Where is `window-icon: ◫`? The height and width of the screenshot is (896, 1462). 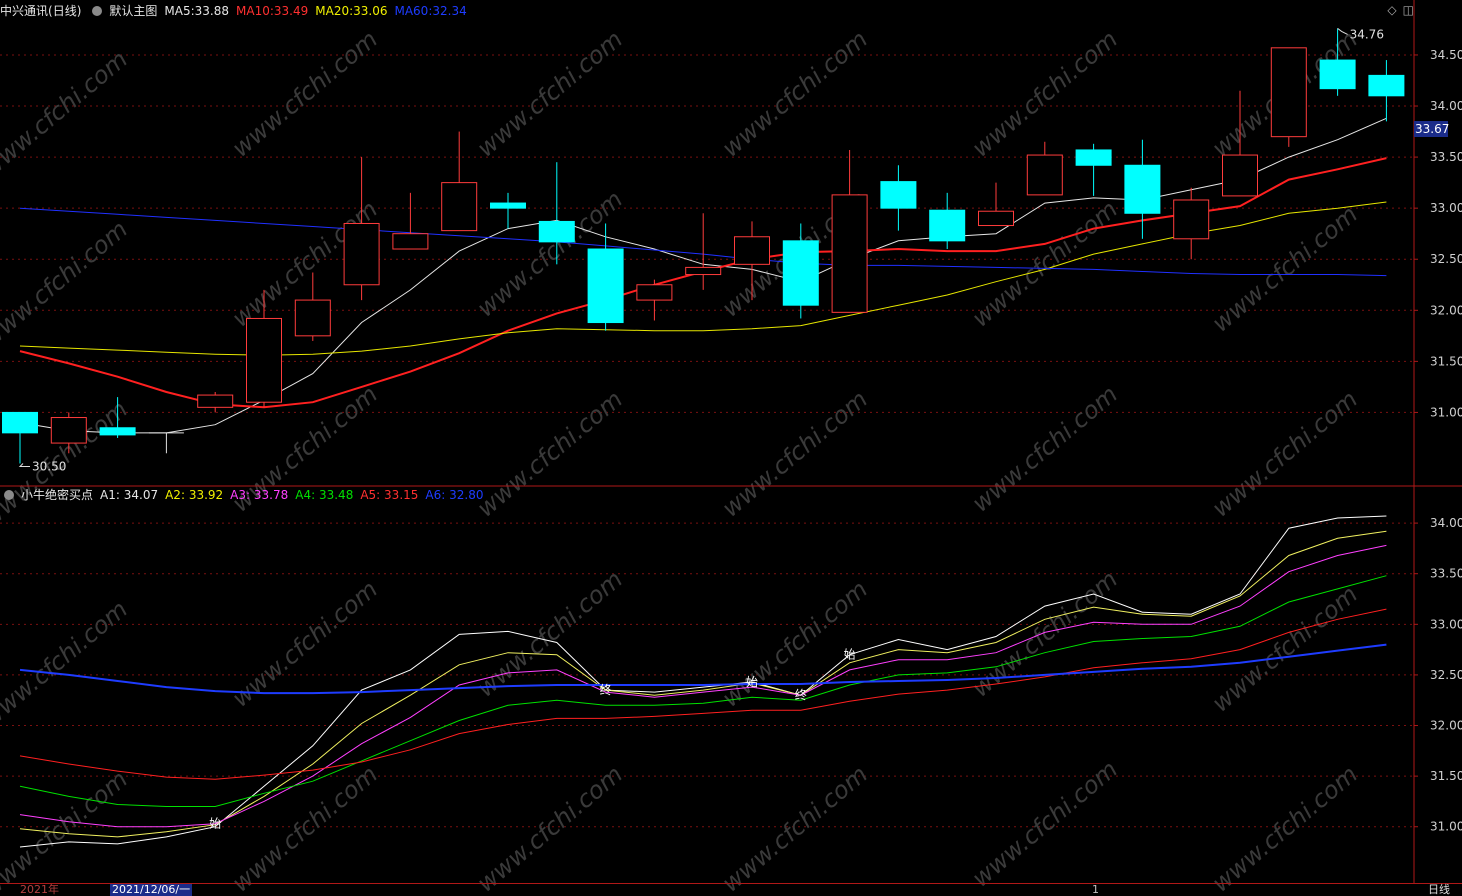
window-icon: ◫ is located at coordinates (1408, 10).